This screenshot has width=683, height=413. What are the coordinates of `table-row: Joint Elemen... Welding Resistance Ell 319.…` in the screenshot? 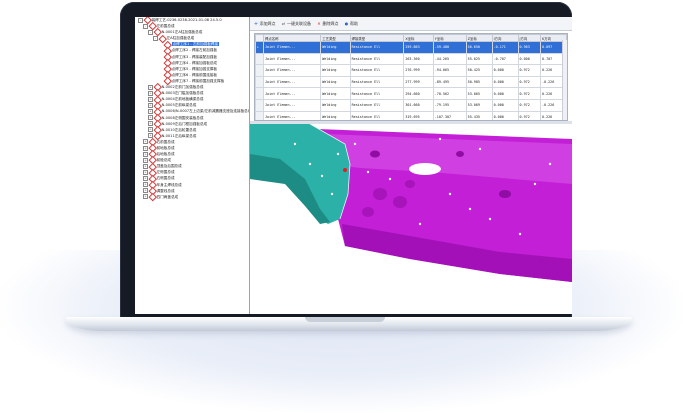 It's located at (411, 115).